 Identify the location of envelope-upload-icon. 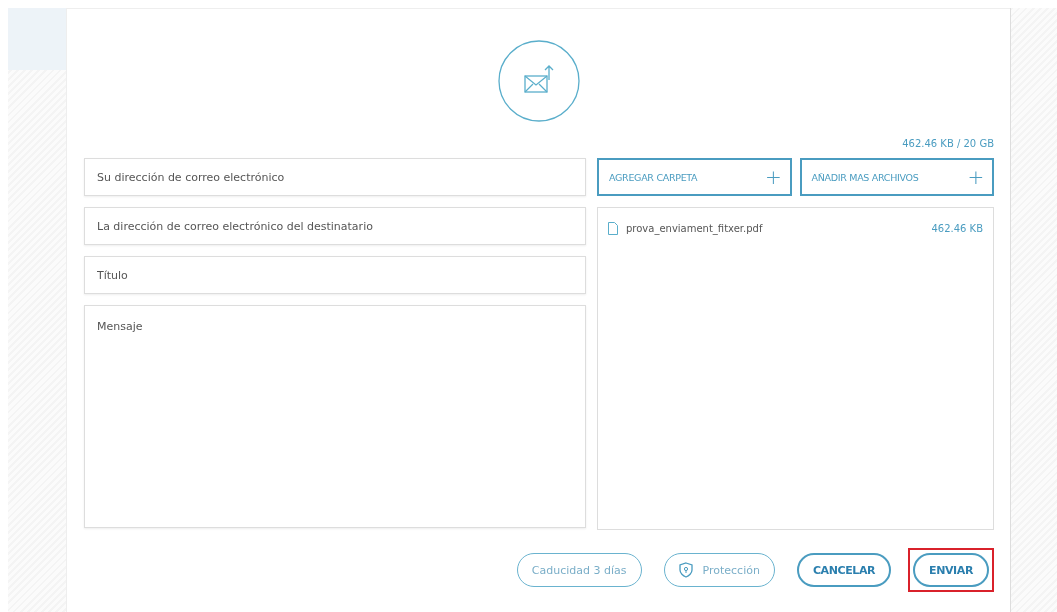
(539, 81).